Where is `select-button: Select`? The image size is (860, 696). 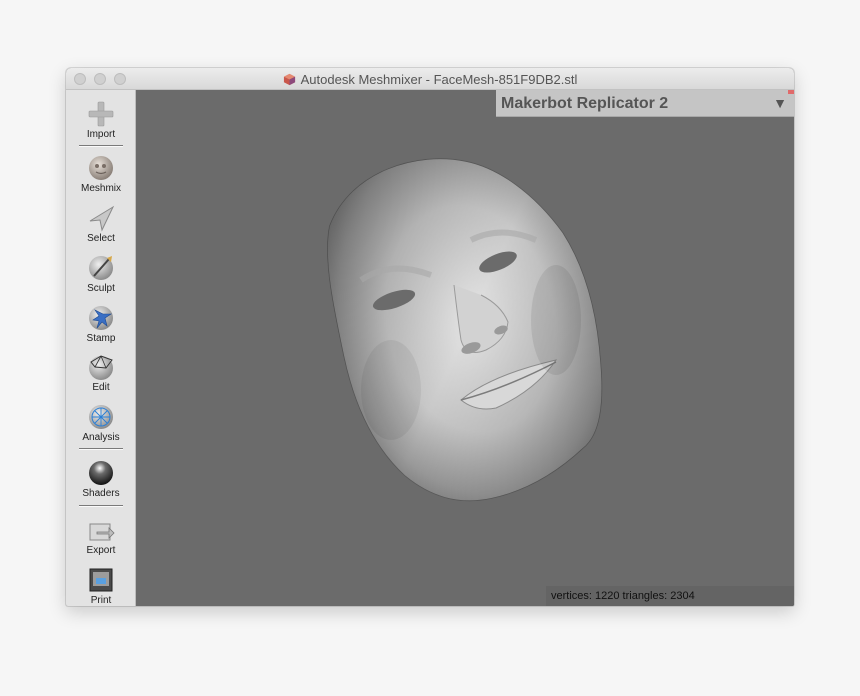 select-button: Select is located at coordinates (101, 227).